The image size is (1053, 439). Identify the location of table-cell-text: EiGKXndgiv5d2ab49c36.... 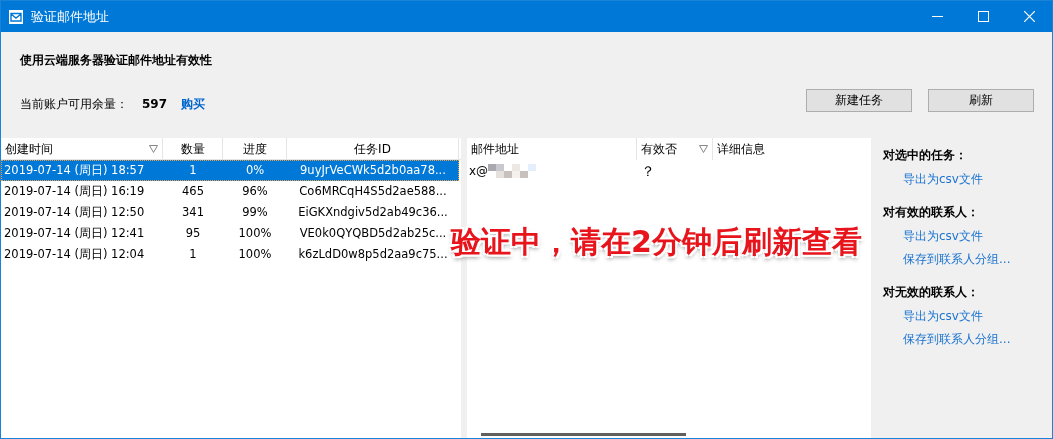
(373, 212).